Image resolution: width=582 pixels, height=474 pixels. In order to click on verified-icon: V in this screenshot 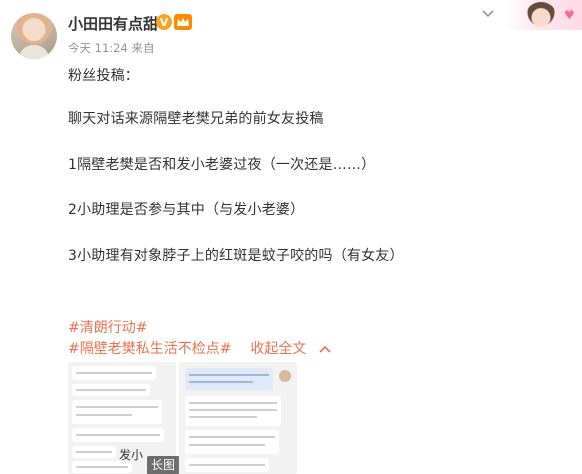, I will do `click(164, 22)`.